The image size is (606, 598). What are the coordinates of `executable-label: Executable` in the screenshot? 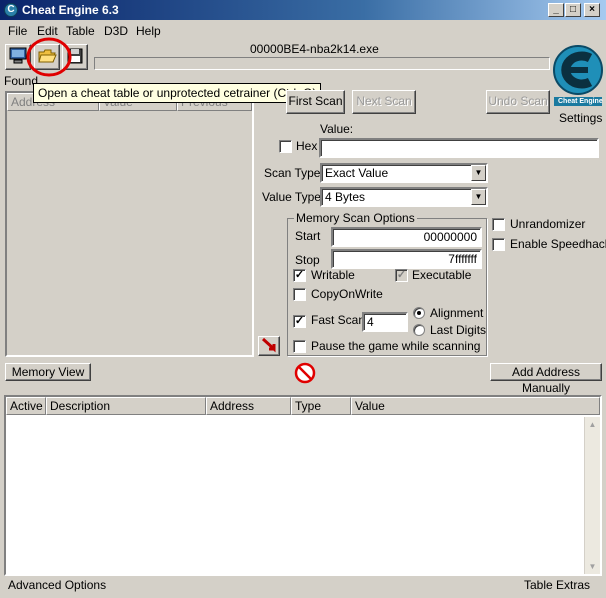 It's located at (442, 275).